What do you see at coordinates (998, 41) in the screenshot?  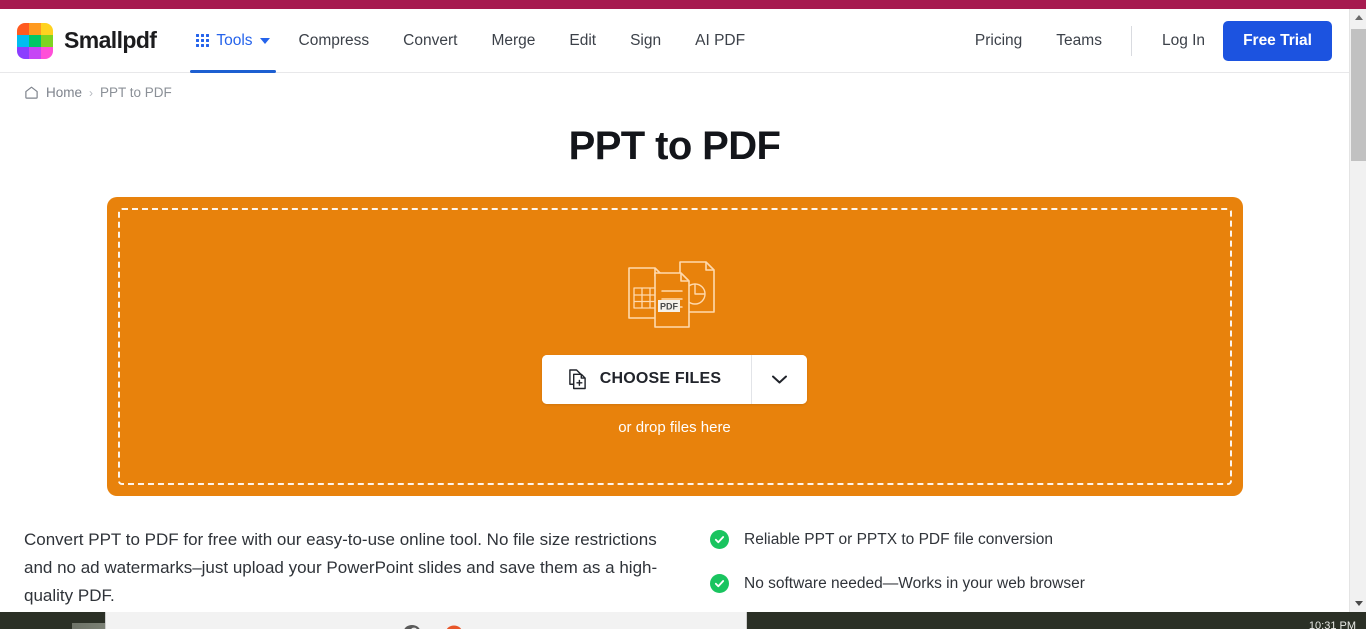 I see `nav-item-pricing: Pricing` at bounding box center [998, 41].